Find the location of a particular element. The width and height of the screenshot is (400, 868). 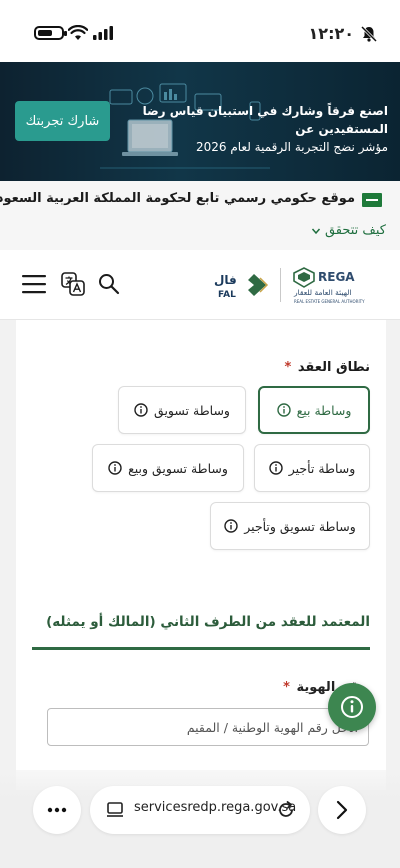

status-bar: ١٢:٢٠ is located at coordinates (200, 31).